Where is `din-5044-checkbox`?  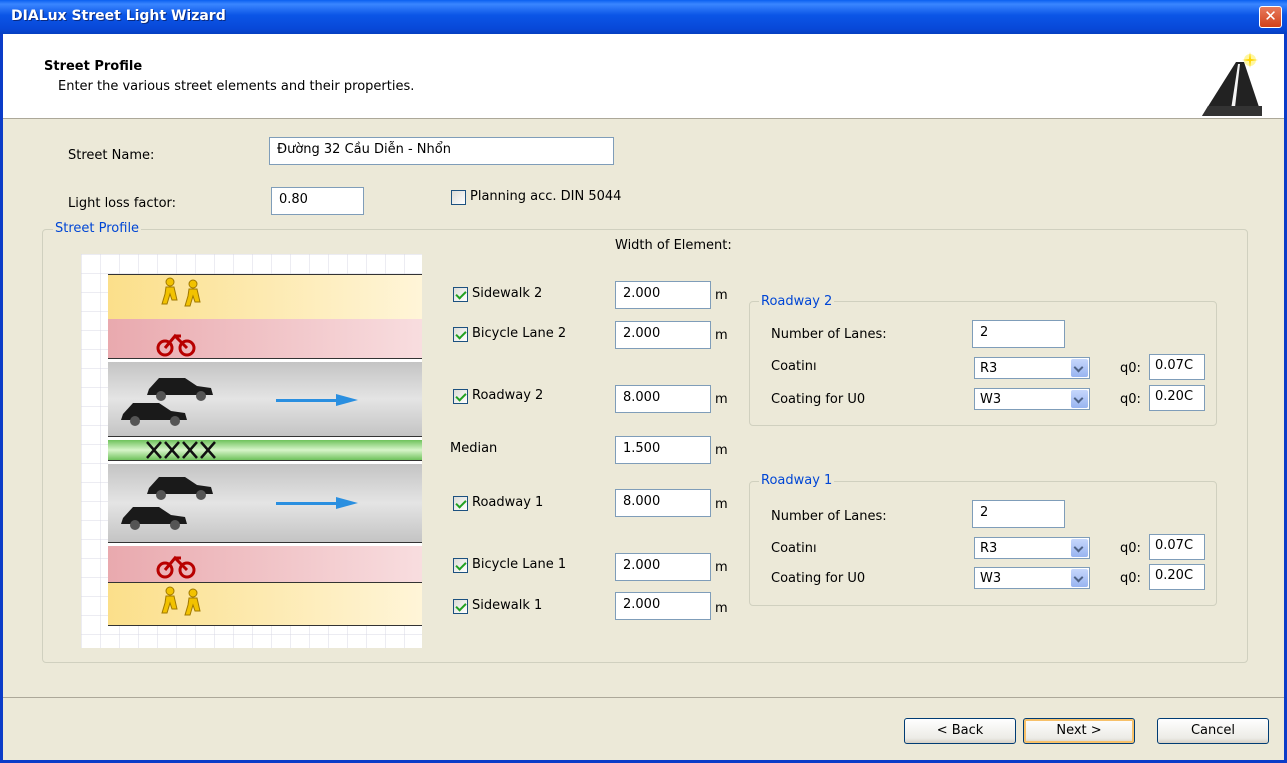 din-5044-checkbox is located at coordinates (458, 197).